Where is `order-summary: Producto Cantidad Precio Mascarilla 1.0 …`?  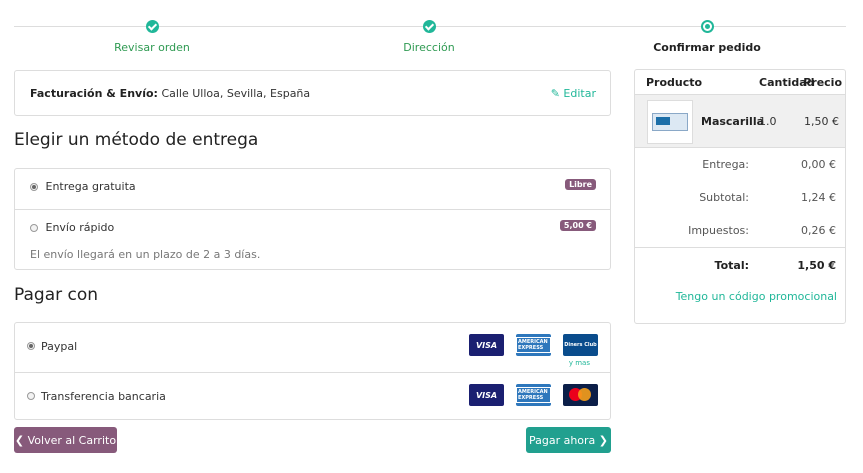 order-summary: Producto Cantidad Precio Mascarilla 1.0 … is located at coordinates (740, 196).